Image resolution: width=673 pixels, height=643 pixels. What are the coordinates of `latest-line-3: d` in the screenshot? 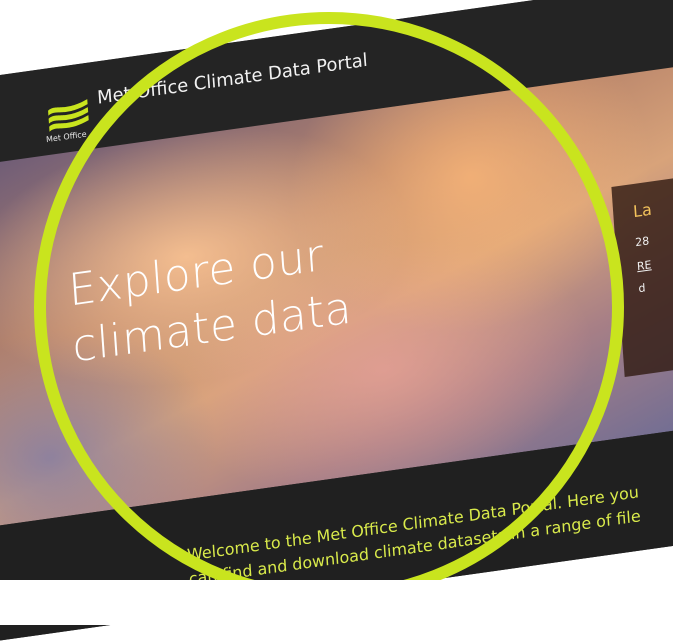 It's located at (642, 288).